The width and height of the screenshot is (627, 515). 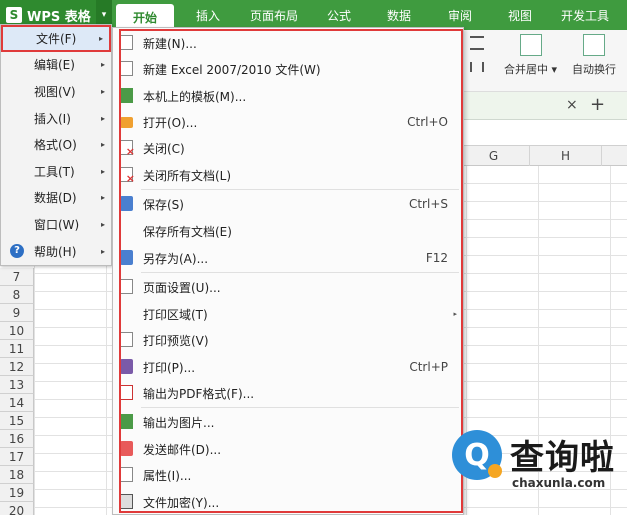 What do you see at coordinates (572, 105) in the screenshot?
I see `close-tab-icon: ×` at bounding box center [572, 105].